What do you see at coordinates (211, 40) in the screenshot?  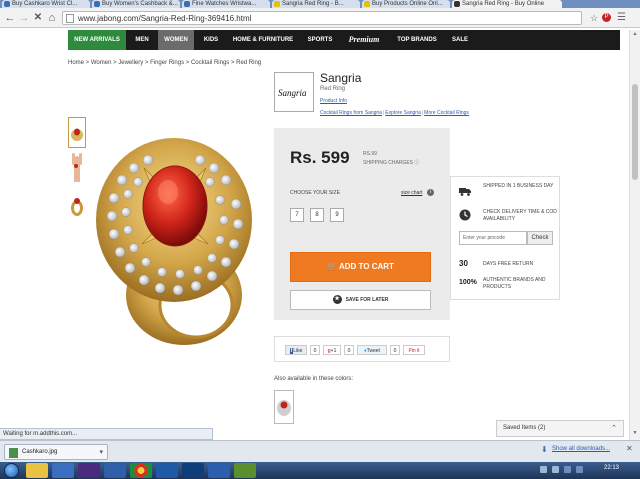 I see `nav-kids: KIDS` at bounding box center [211, 40].